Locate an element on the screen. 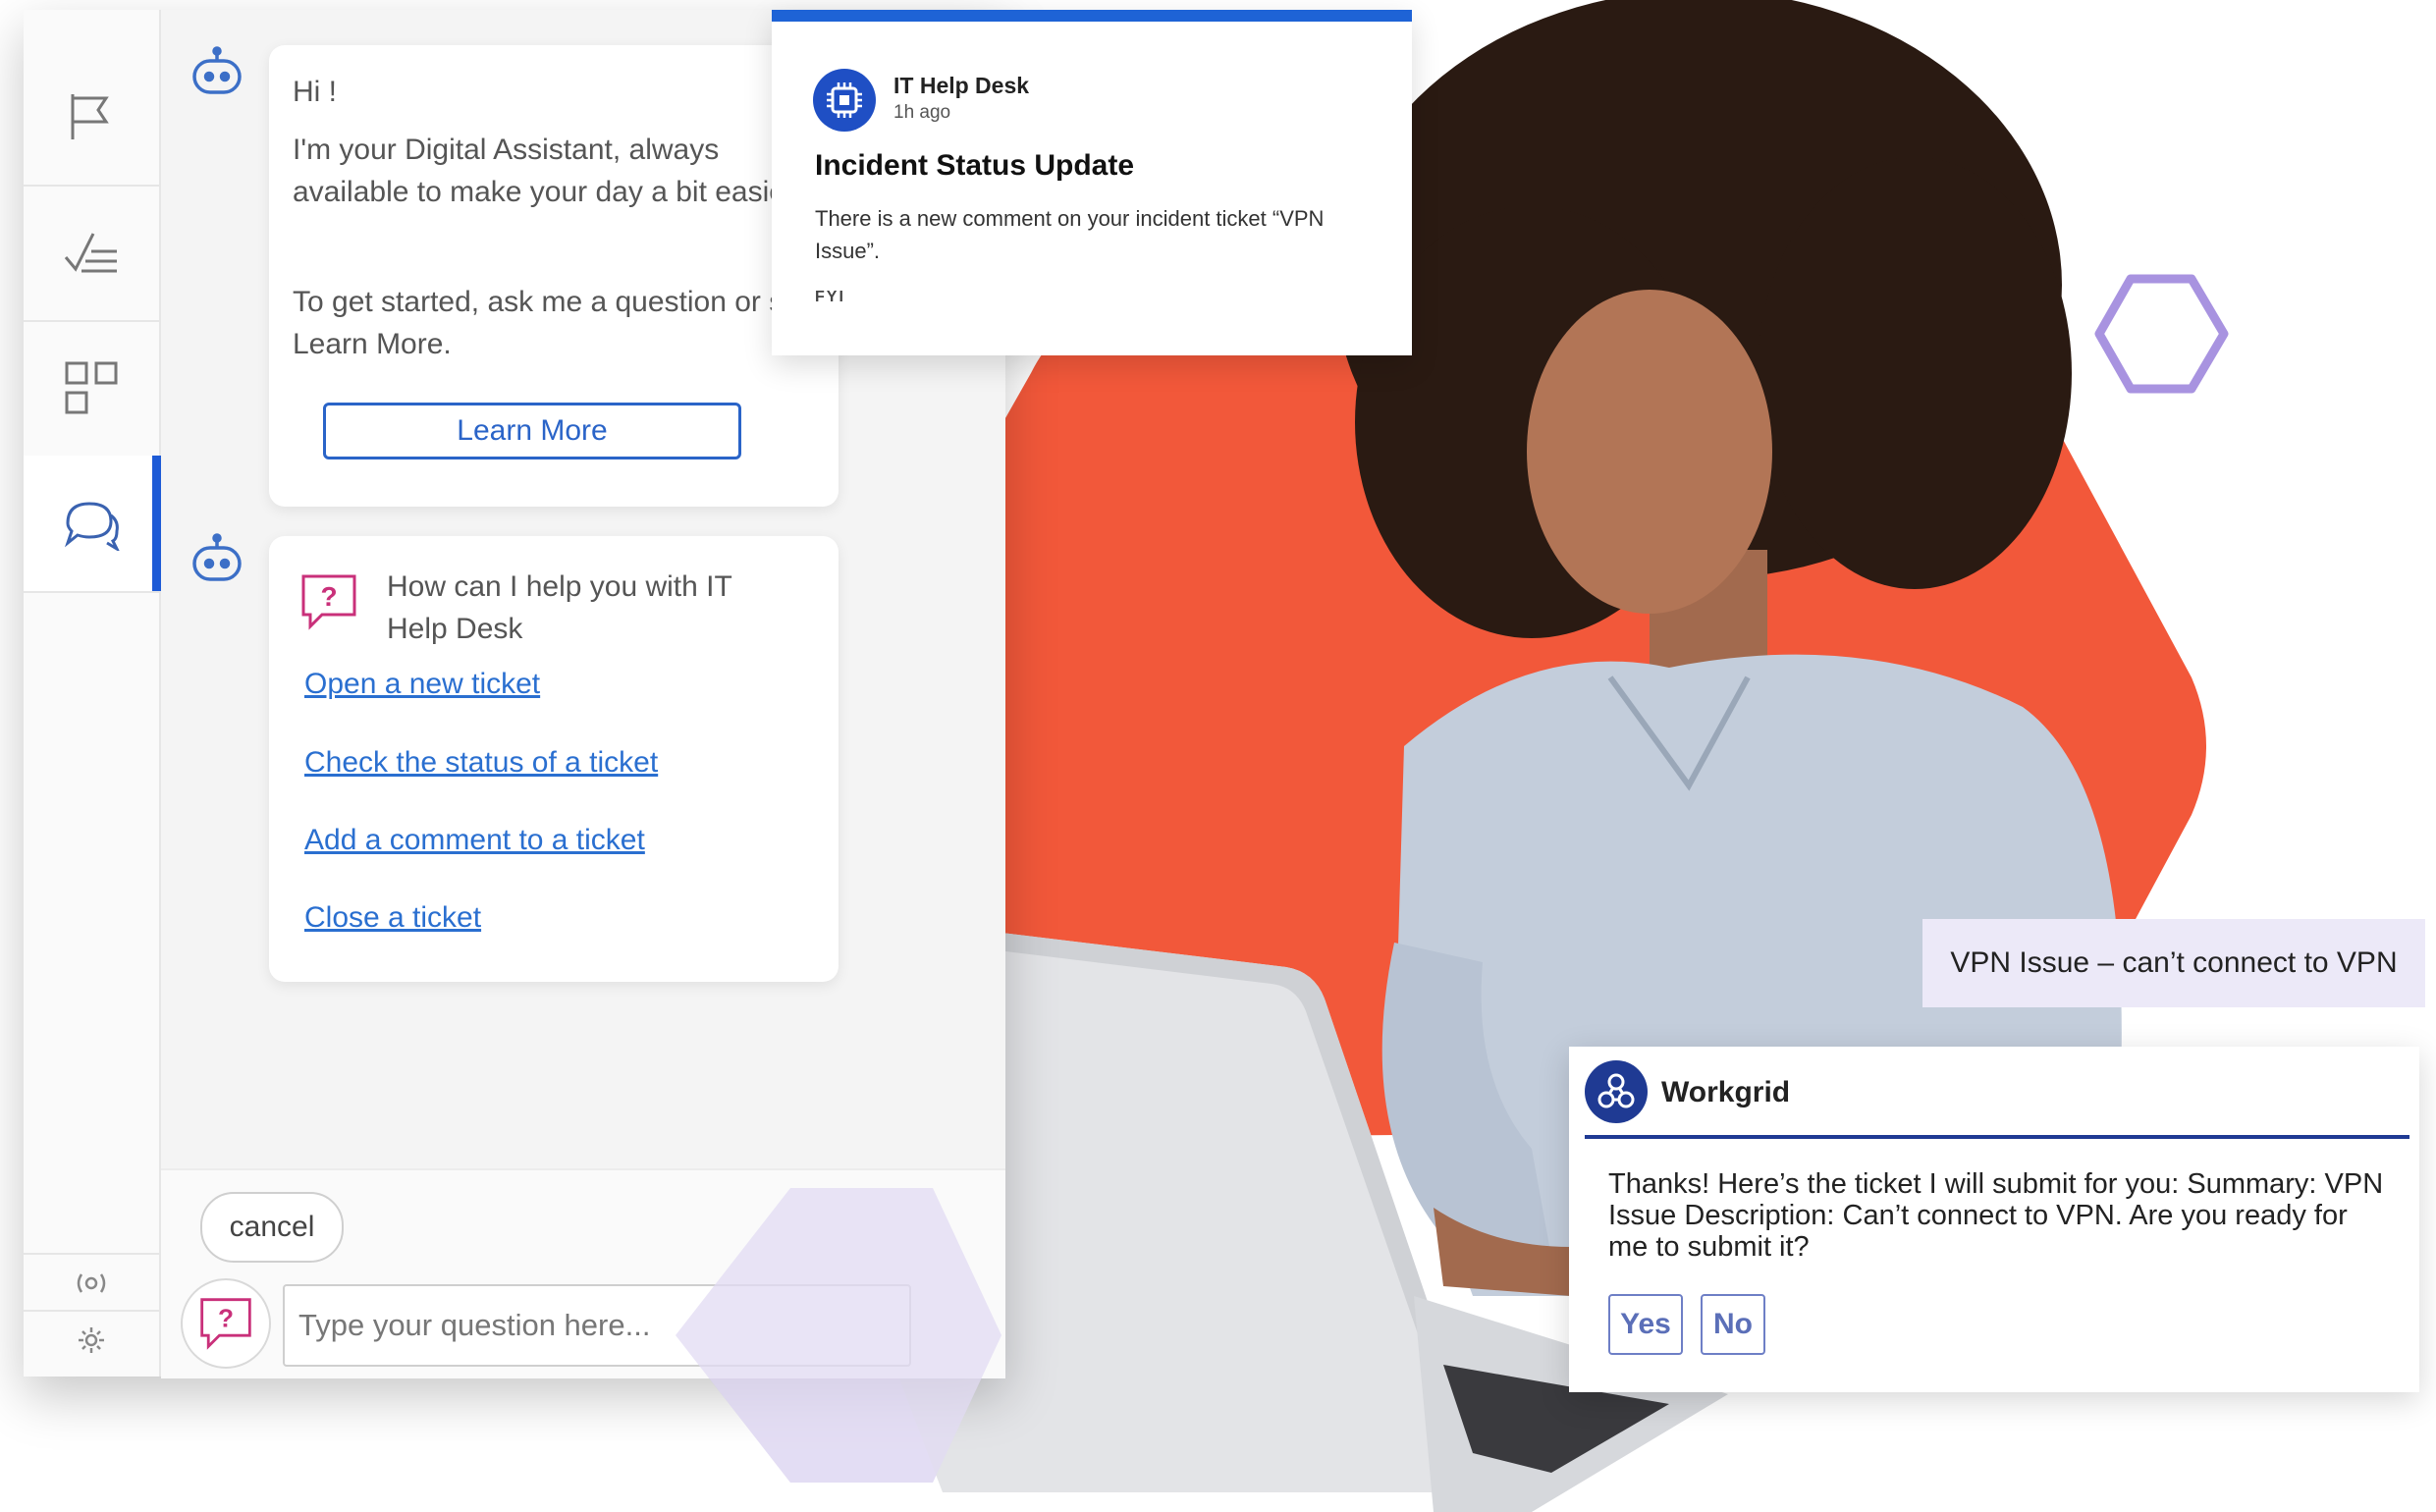 Image resolution: width=2436 pixels, height=1512 pixels. active-tab-indicator is located at coordinates (156, 523).